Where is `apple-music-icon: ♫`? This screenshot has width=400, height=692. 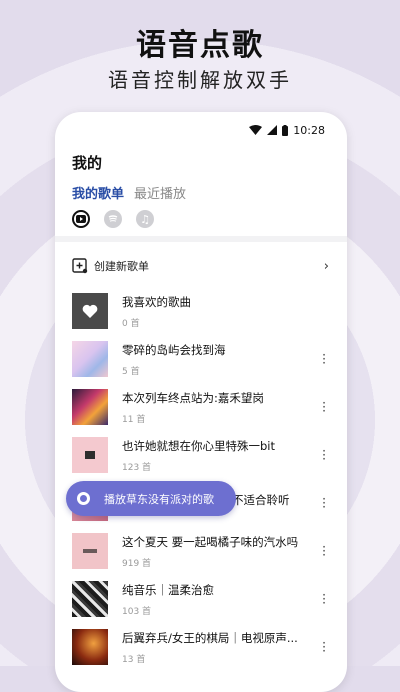 apple-music-icon: ♫ is located at coordinates (145, 219).